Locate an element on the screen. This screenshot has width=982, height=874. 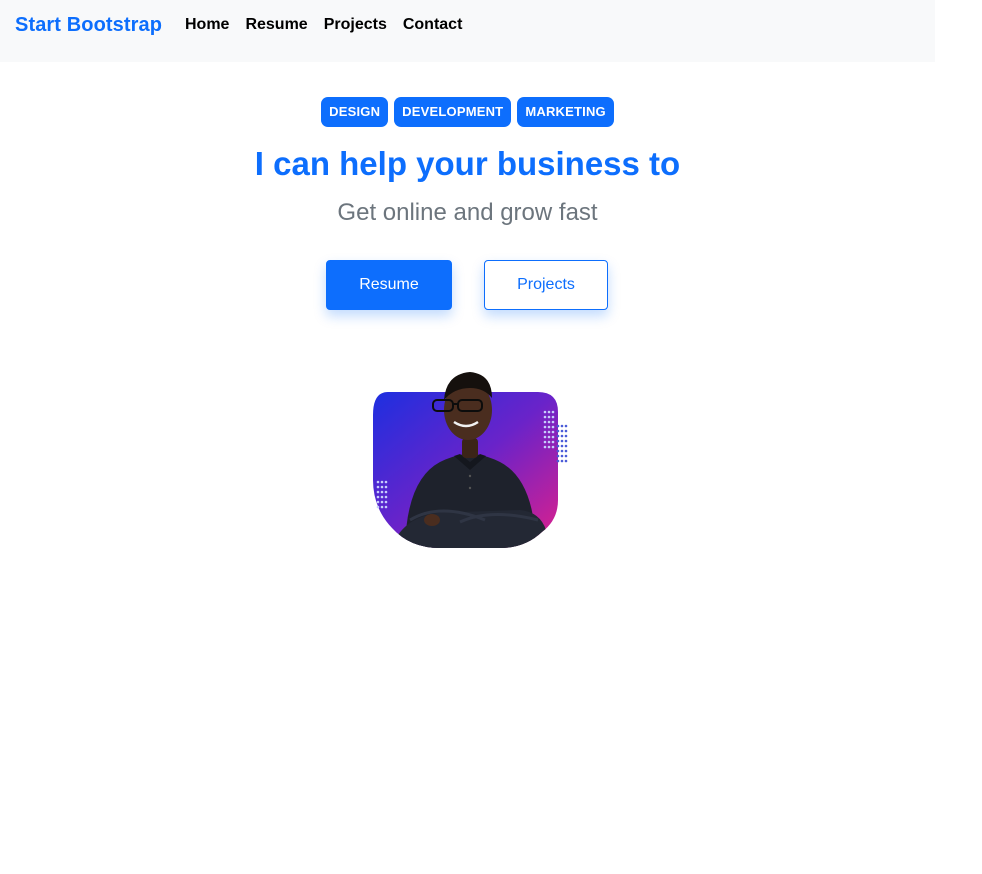
nav-link-contact: Contact is located at coordinates (433, 24).